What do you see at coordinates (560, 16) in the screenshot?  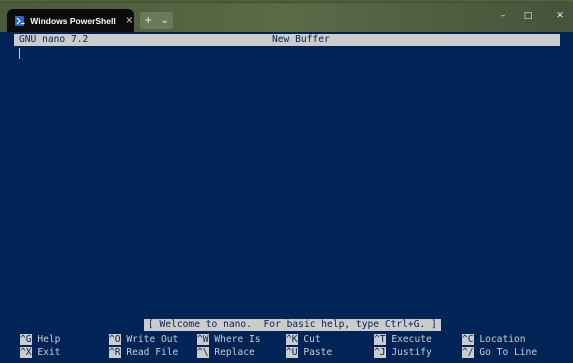 I see `close-window-button: ✕` at bounding box center [560, 16].